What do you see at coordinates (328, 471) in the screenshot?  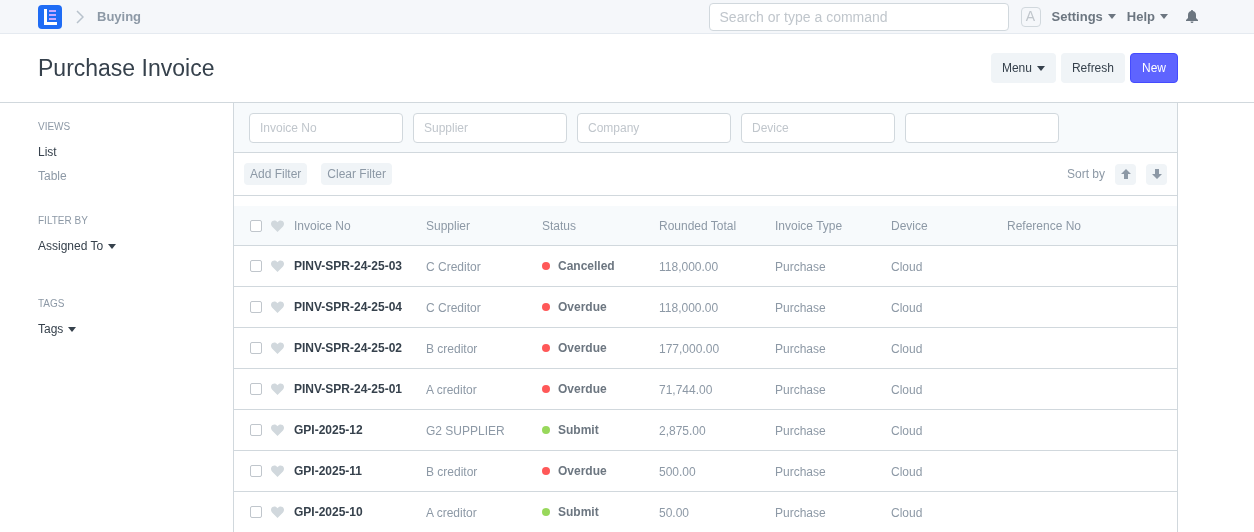 I see `invoice-link: GPI-2025-11` at bounding box center [328, 471].